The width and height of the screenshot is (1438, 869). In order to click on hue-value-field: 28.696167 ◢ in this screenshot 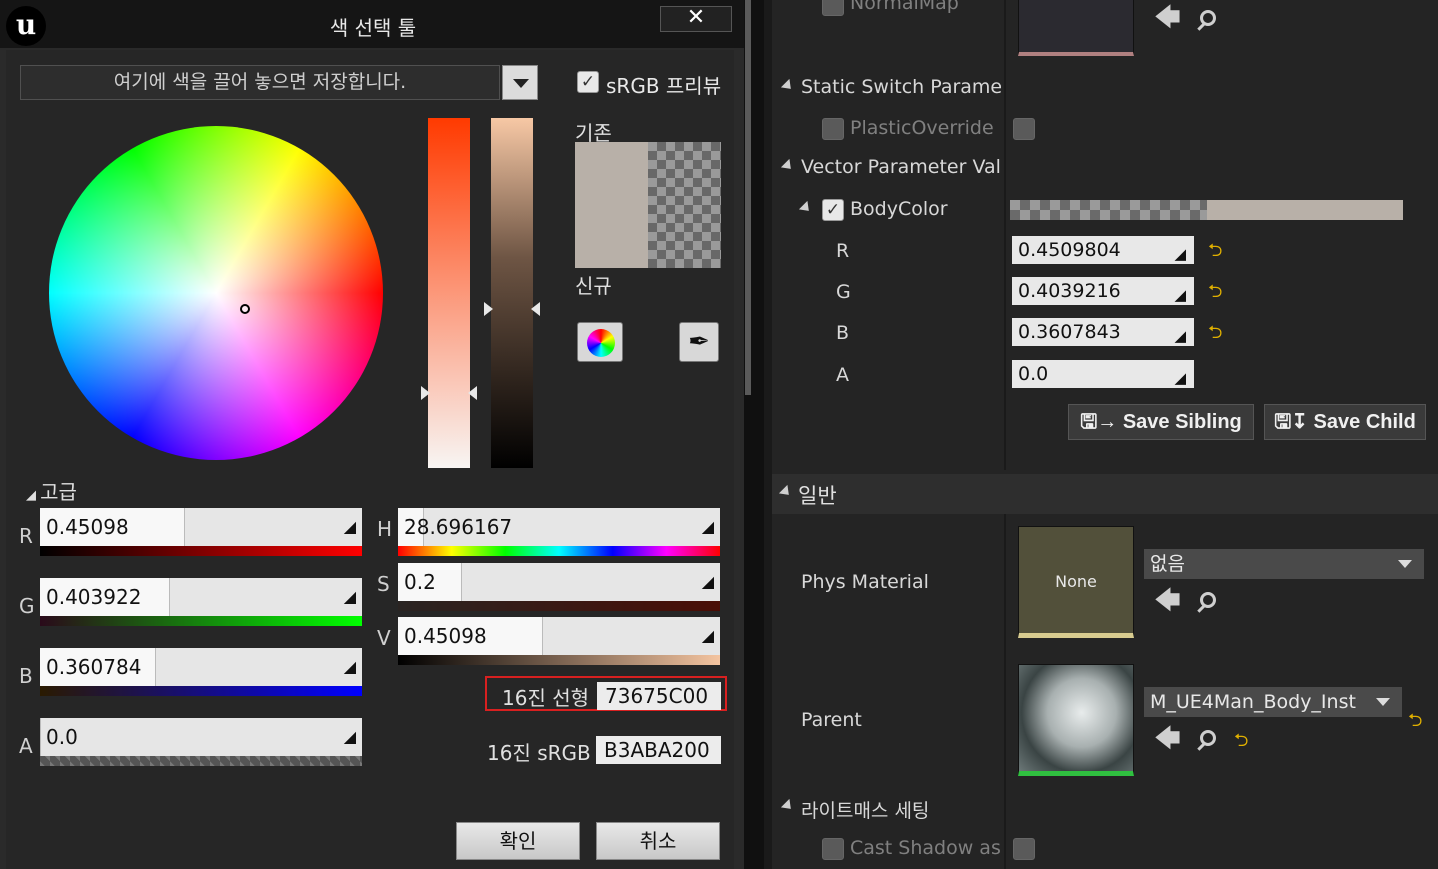, I will do `click(559, 527)`.